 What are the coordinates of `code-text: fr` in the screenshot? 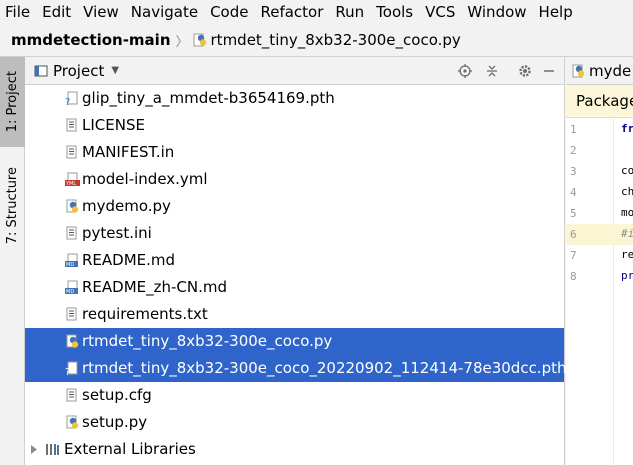 It's located at (627, 128).